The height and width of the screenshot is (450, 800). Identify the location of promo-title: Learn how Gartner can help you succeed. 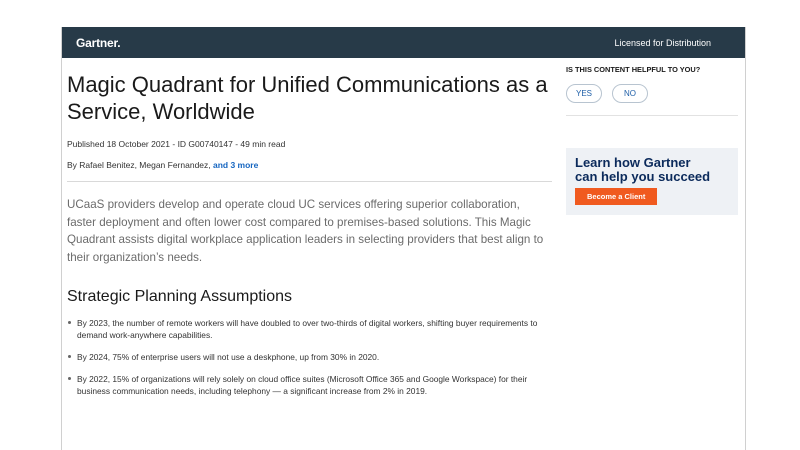
(652, 169).